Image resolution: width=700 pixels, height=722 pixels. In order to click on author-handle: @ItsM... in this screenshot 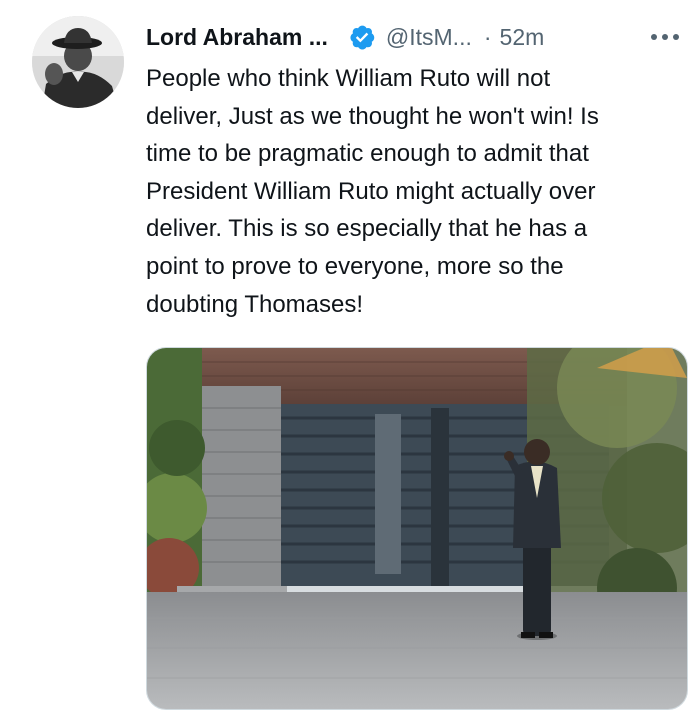, I will do `click(429, 37)`.